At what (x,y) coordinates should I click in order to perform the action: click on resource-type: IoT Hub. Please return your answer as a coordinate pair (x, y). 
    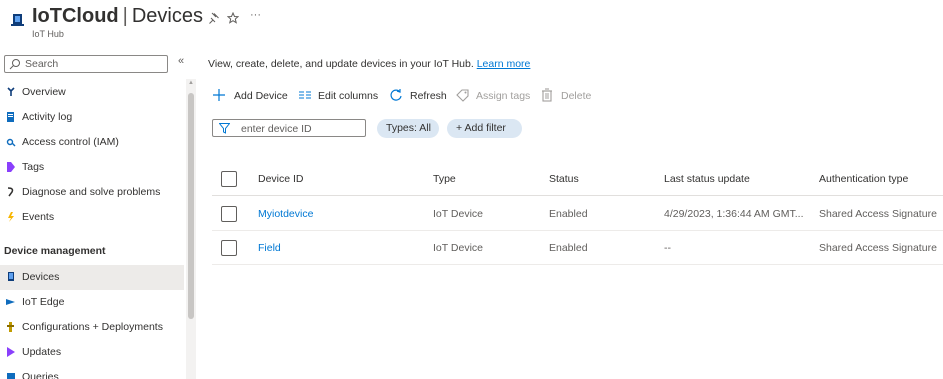
    Looking at the image, I should click on (48, 34).